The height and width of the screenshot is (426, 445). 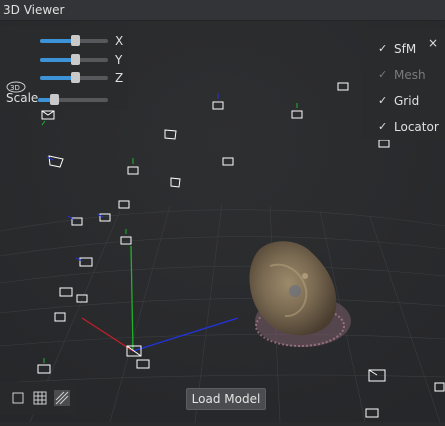 What do you see at coordinates (416, 127) in the screenshot?
I see `layer-label: Locator` at bounding box center [416, 127].